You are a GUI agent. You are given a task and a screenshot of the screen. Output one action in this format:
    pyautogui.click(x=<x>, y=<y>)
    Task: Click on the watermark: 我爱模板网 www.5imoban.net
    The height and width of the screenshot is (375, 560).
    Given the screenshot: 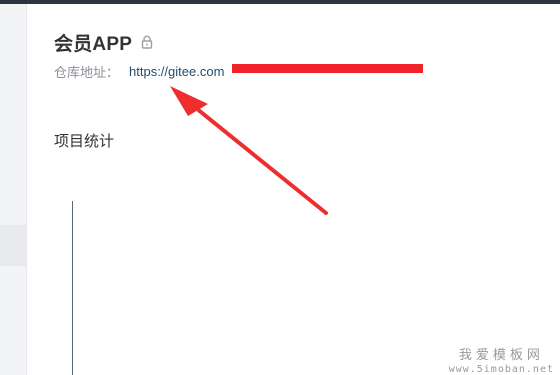 What is the action you would take?
    pyautogui.click(x=501, y=359)
    